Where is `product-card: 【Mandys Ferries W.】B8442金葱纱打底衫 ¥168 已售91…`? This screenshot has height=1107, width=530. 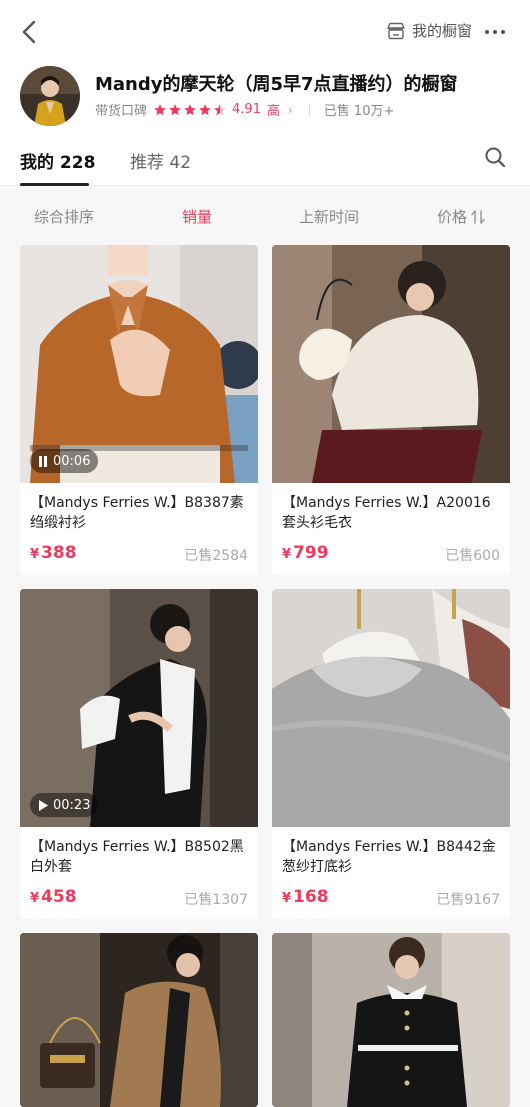 product-card: 【Mandys Ferries W.】B8442金葱纱打底衫 ¥168 已售91… is located at coordinates (391, 754).